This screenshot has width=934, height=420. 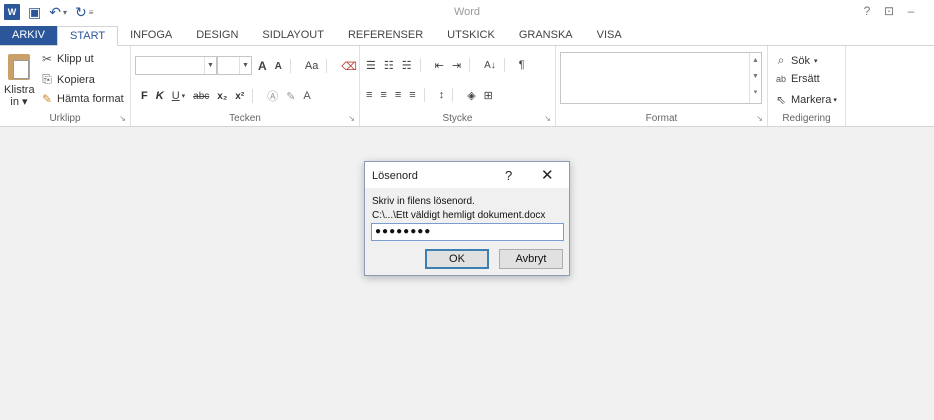 What do you see at coordinates (459, 215) in the screenshot?
I see `file-path: C:\...\Ett väldigt hemligt dokument.docx` at bounding box center [459, 215].